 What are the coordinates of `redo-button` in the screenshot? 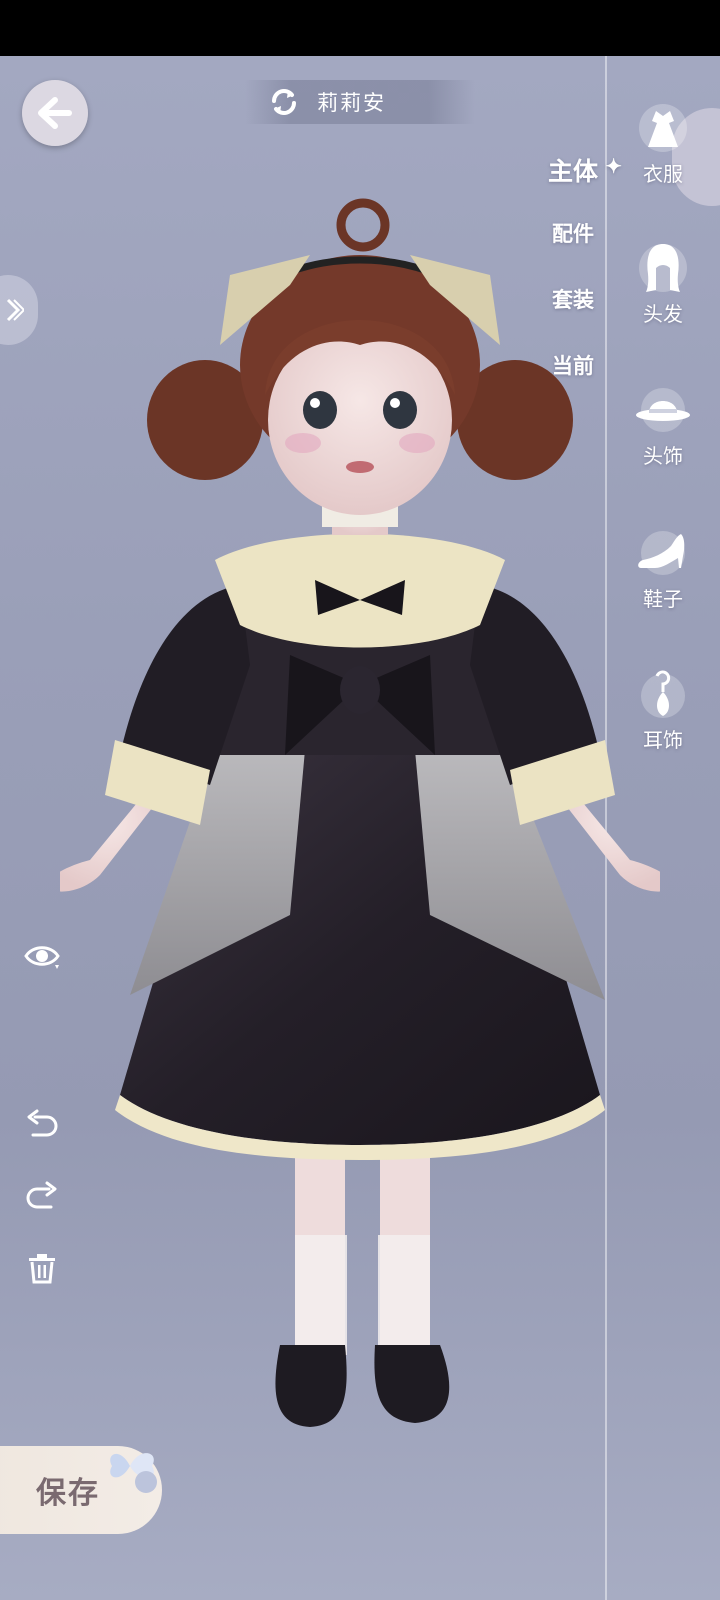 It's located at (42, 1196).